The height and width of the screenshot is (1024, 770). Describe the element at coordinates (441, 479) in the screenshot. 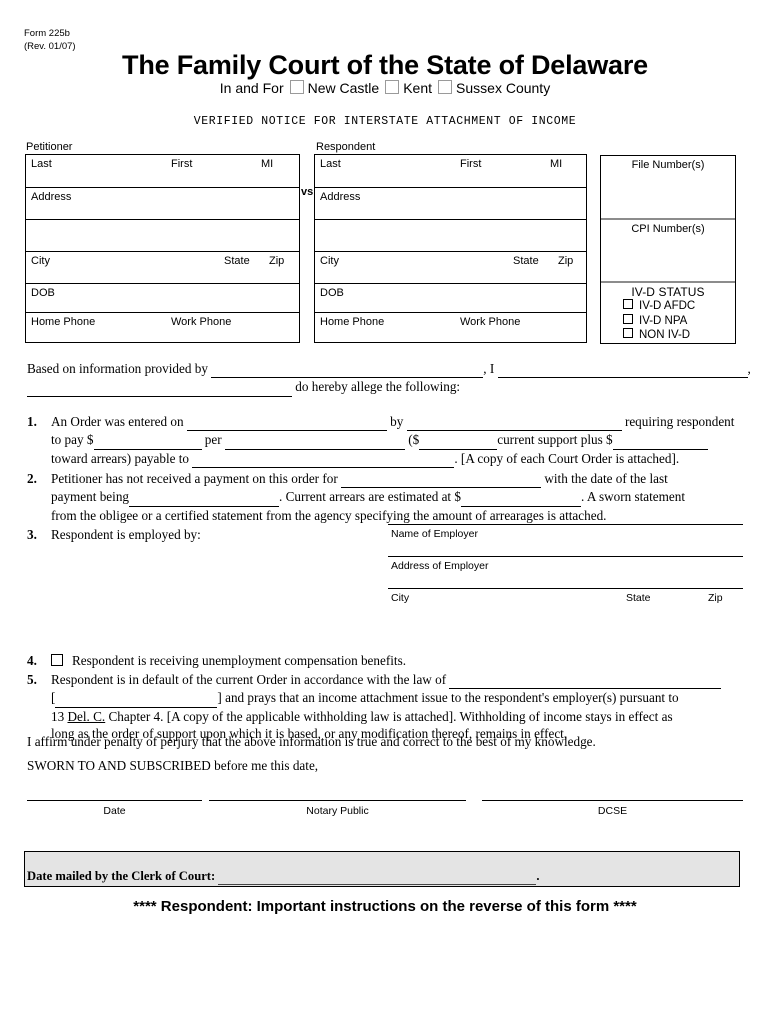

I see `blank-nonpayment-period` at that location.